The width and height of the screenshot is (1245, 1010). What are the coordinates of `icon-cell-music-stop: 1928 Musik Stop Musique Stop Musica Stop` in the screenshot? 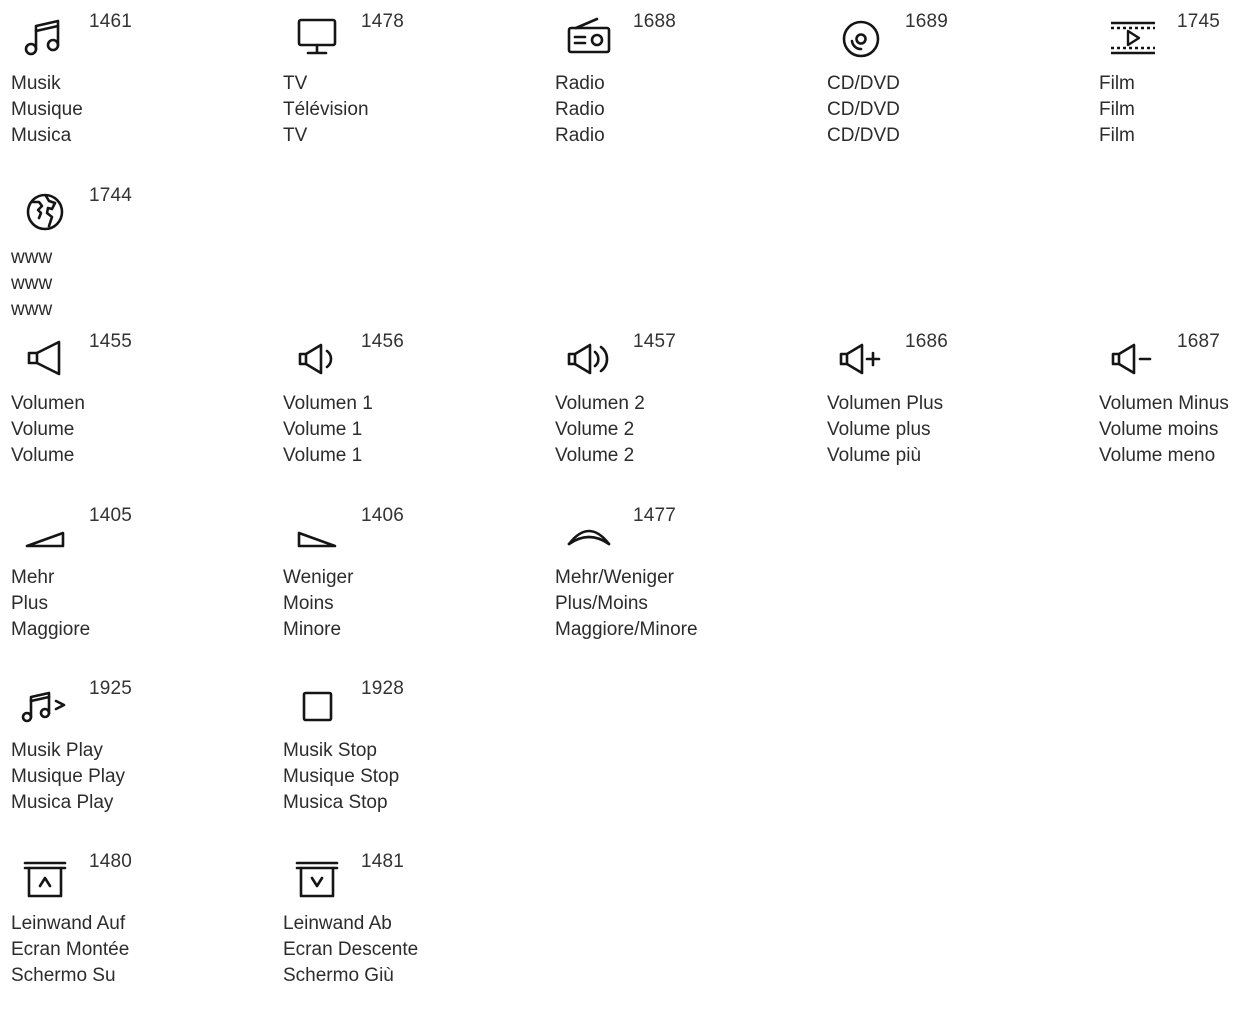 It's located at (414, 752).